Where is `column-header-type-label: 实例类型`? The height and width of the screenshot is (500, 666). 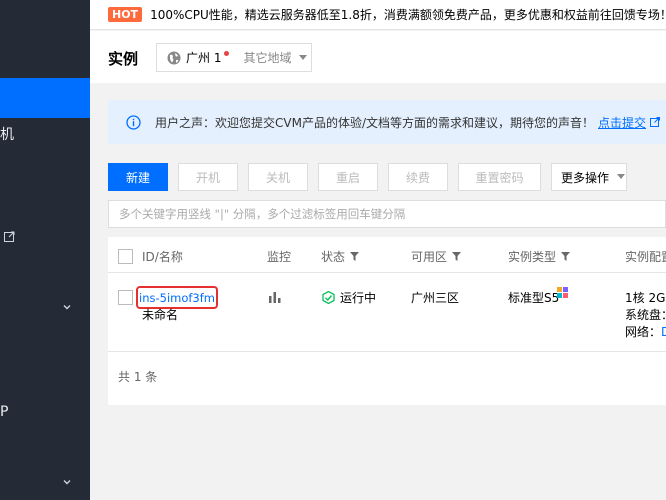
column-header-type-label: 实例类型 is located at coordinates (532, 257).